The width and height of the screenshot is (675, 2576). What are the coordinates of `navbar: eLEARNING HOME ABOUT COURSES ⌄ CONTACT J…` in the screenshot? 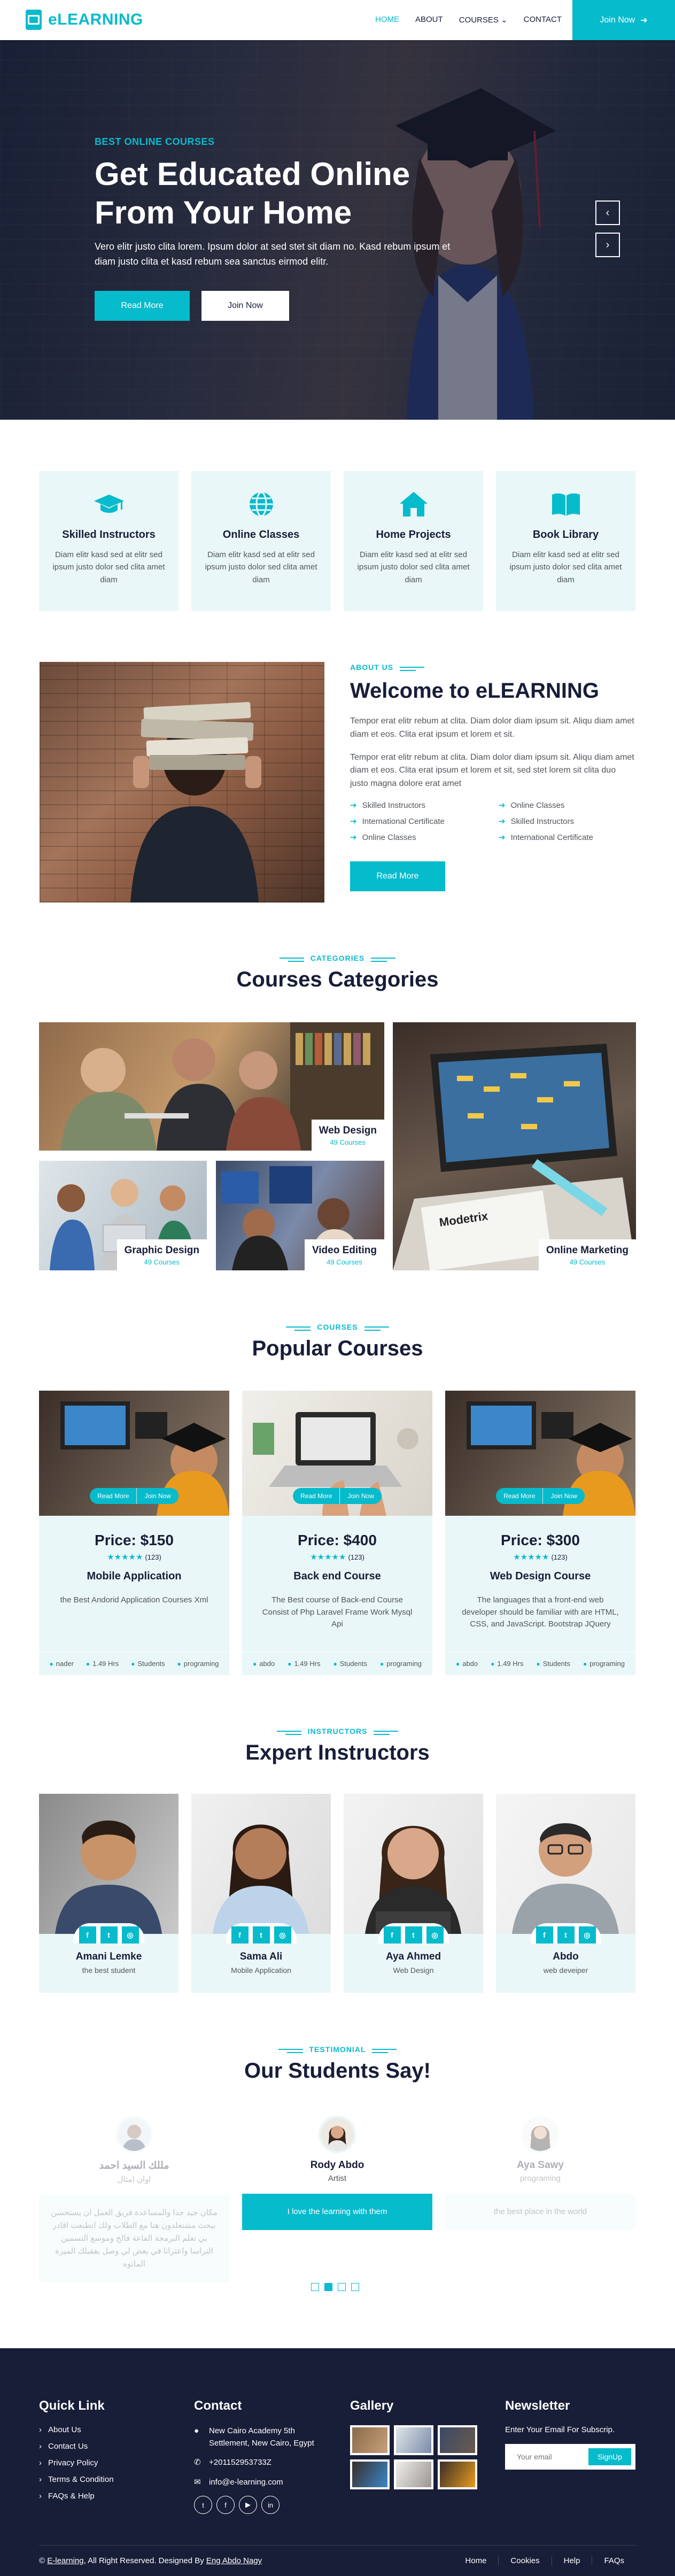 It's located at (337, 20).